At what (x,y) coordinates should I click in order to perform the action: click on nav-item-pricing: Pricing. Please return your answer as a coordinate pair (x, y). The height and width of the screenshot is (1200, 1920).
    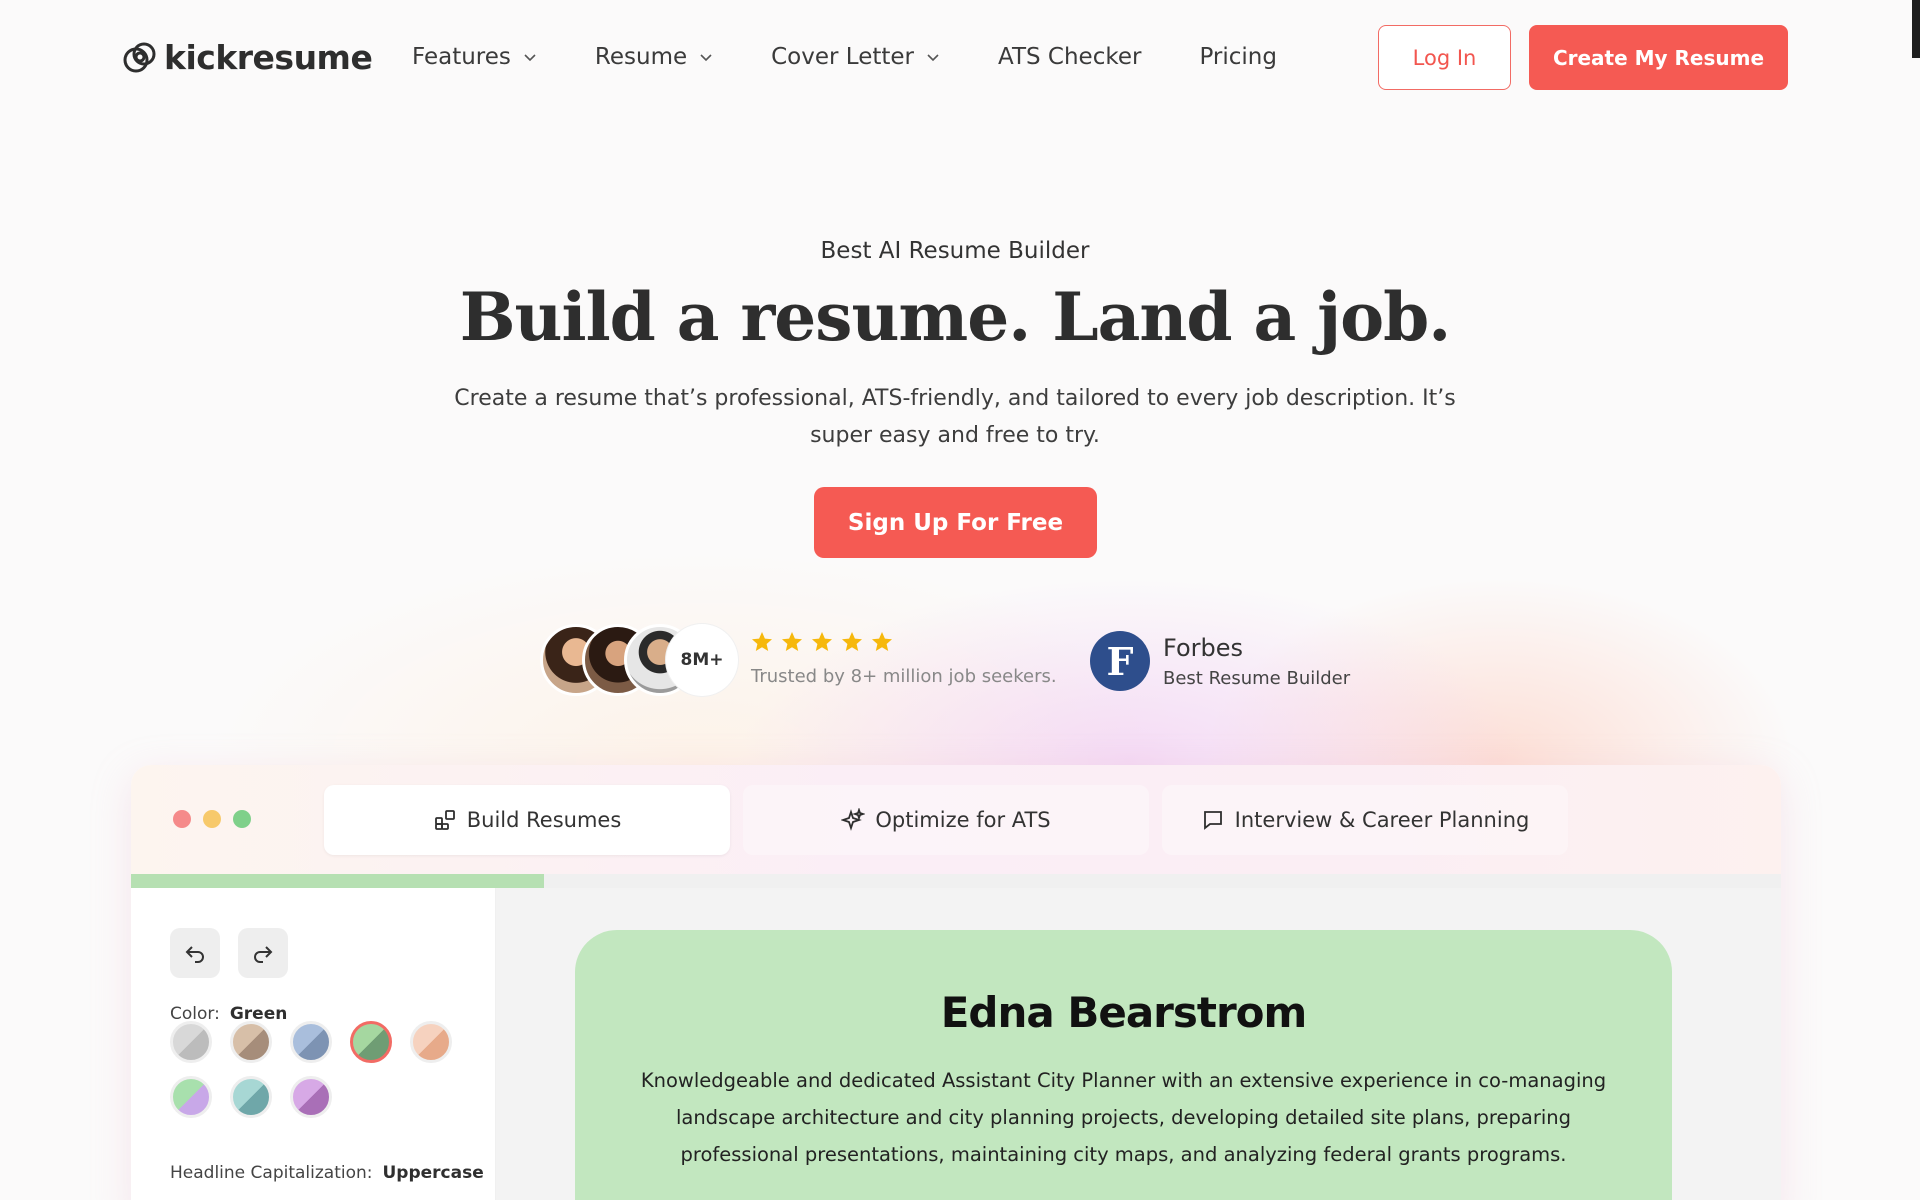
    Looking at the image, I should click on (1238, 57).